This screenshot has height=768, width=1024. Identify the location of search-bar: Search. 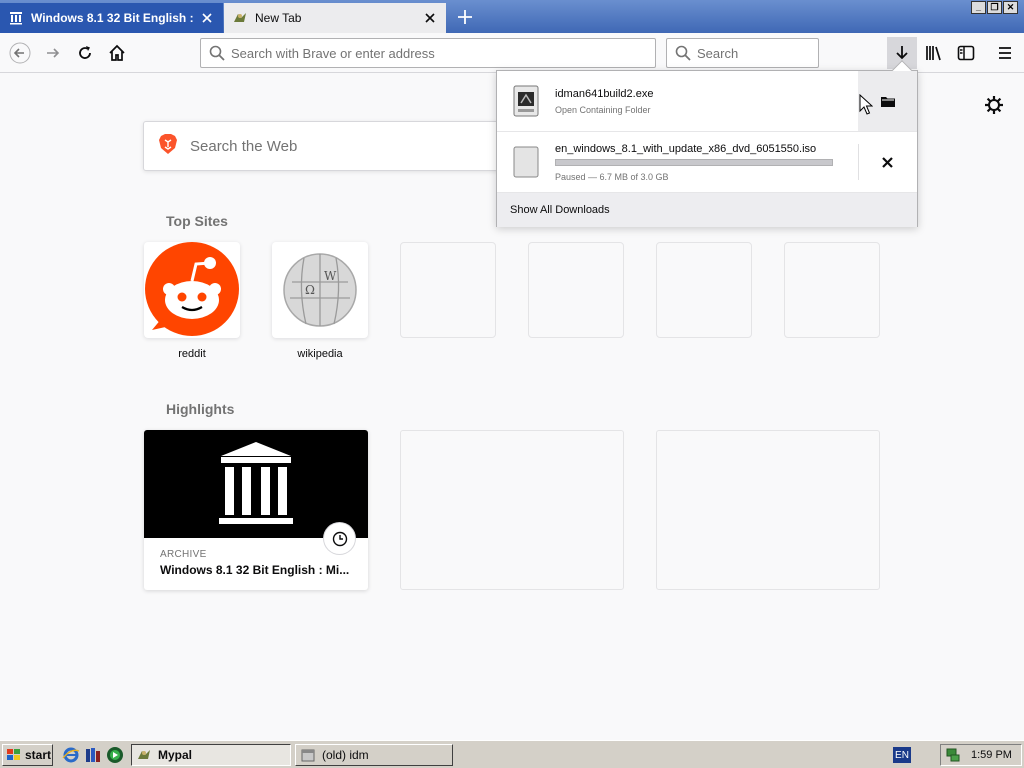
(742, 53).